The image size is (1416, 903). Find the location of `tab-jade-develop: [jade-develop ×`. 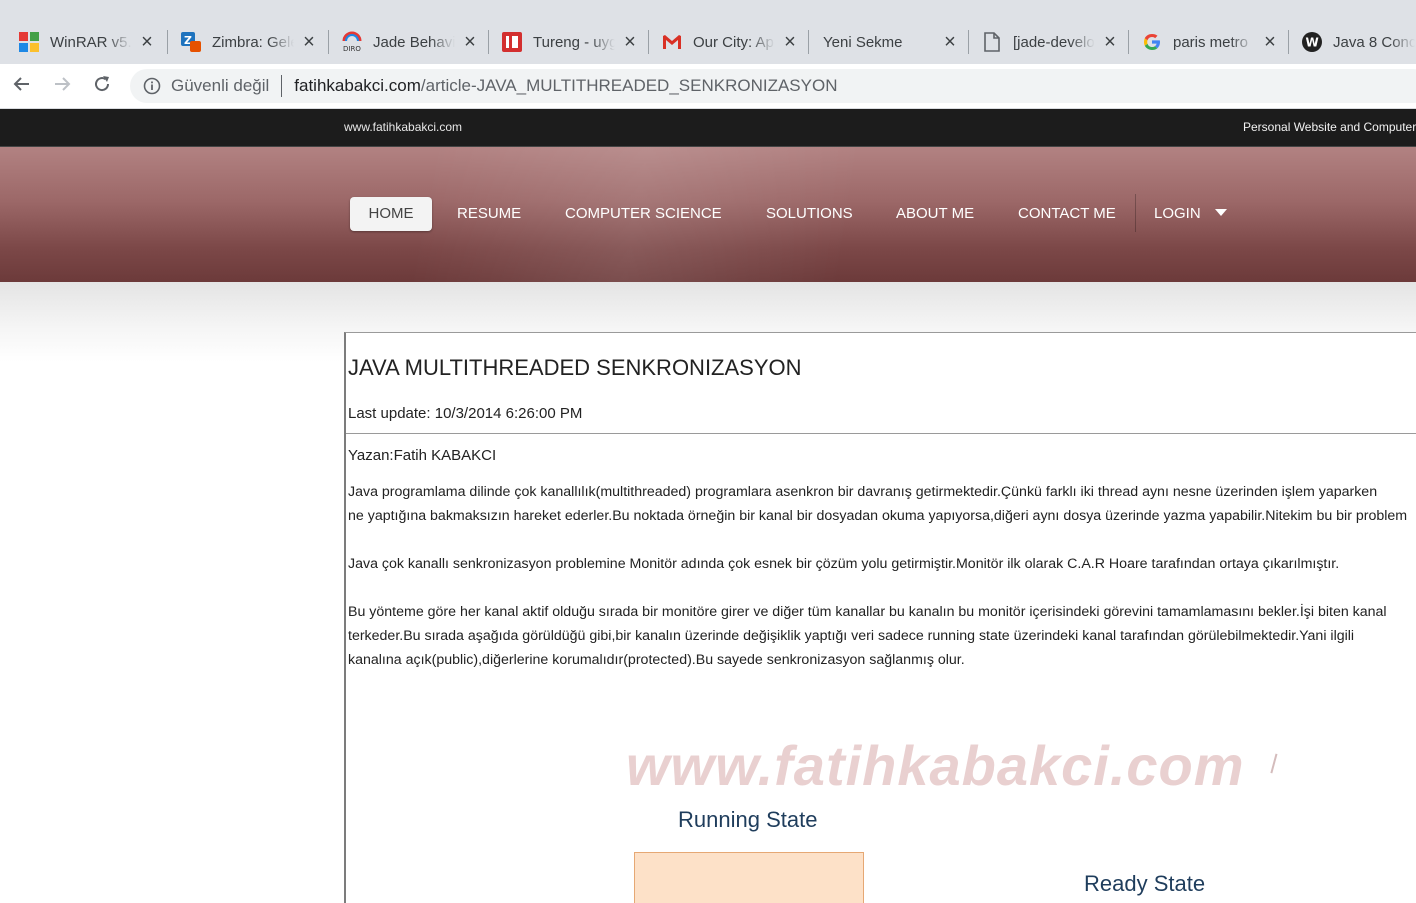

tab-jade-develop: [jade-develop × is located at coordinates (1047, 42).